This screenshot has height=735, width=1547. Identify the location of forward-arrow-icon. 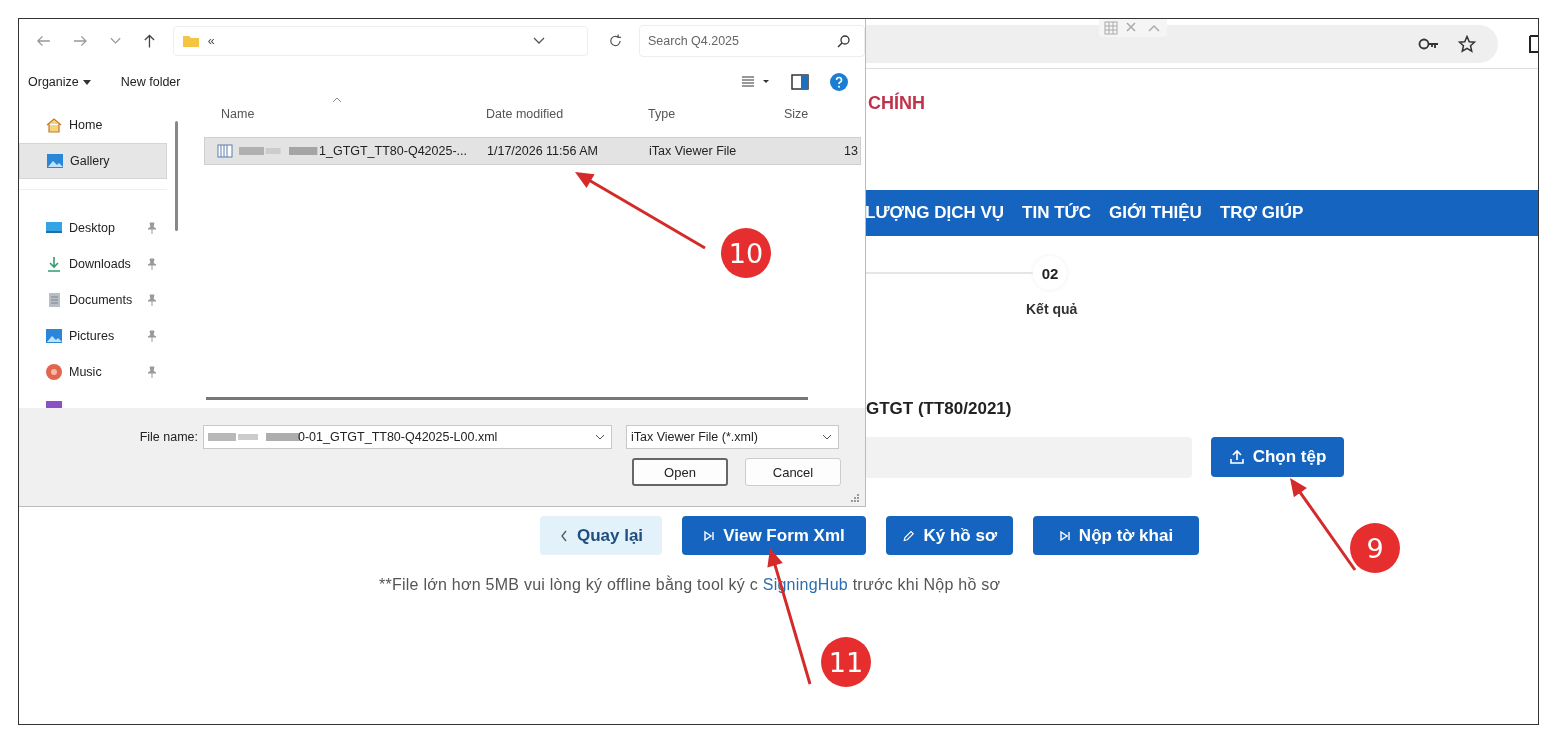
(80, 41).